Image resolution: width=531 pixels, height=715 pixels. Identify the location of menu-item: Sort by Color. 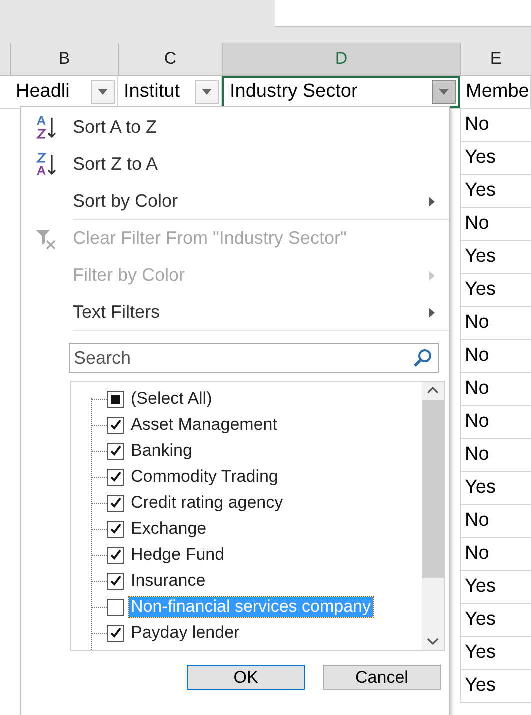
(235, 201).